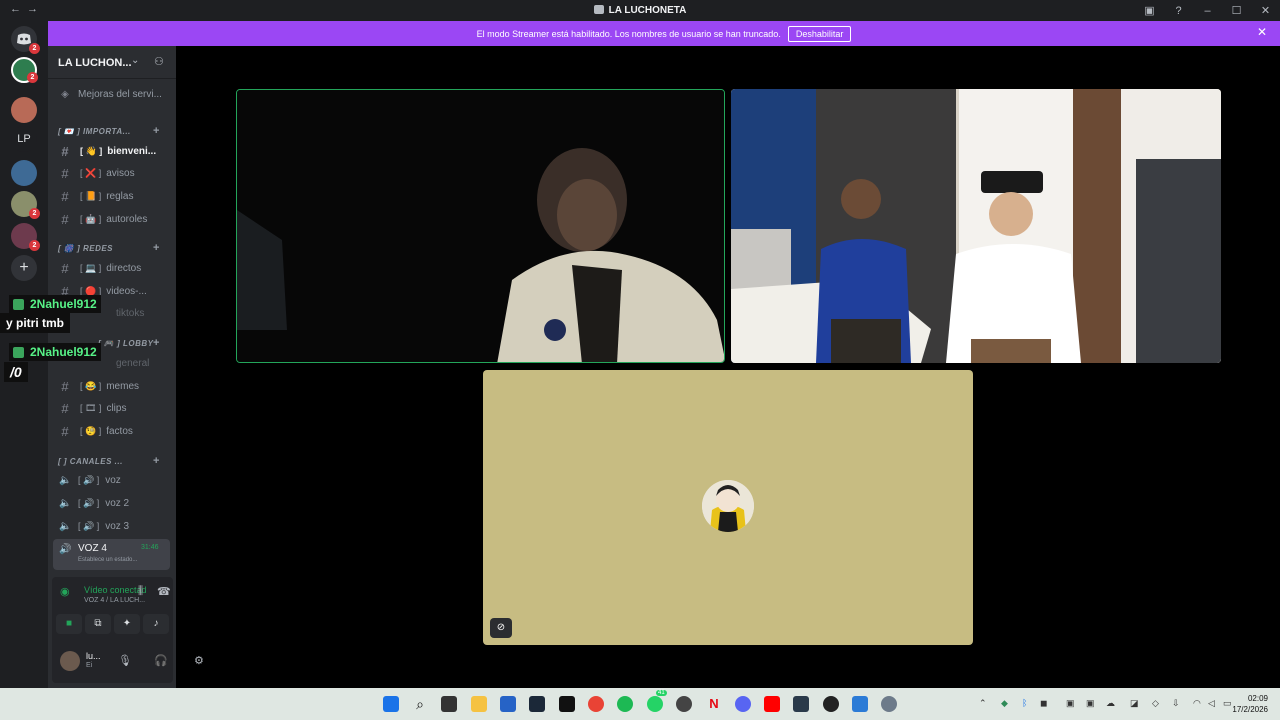  What do you see at coordinates (1207, 11) in the screenshot?
I see `minimize-icon: –` at bounding box center [1207, 11].